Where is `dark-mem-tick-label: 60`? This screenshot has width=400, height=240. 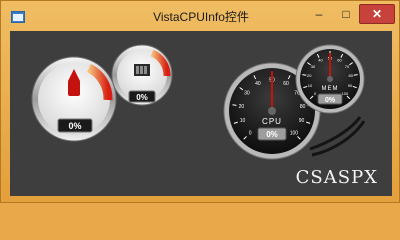
dark-mem-tick-label: 60 is located at coordinates (339, 60).